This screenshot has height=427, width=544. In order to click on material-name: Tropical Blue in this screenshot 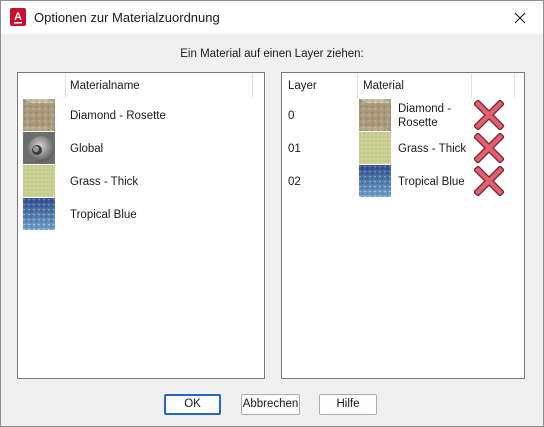, I will do `click(103, 215)`.